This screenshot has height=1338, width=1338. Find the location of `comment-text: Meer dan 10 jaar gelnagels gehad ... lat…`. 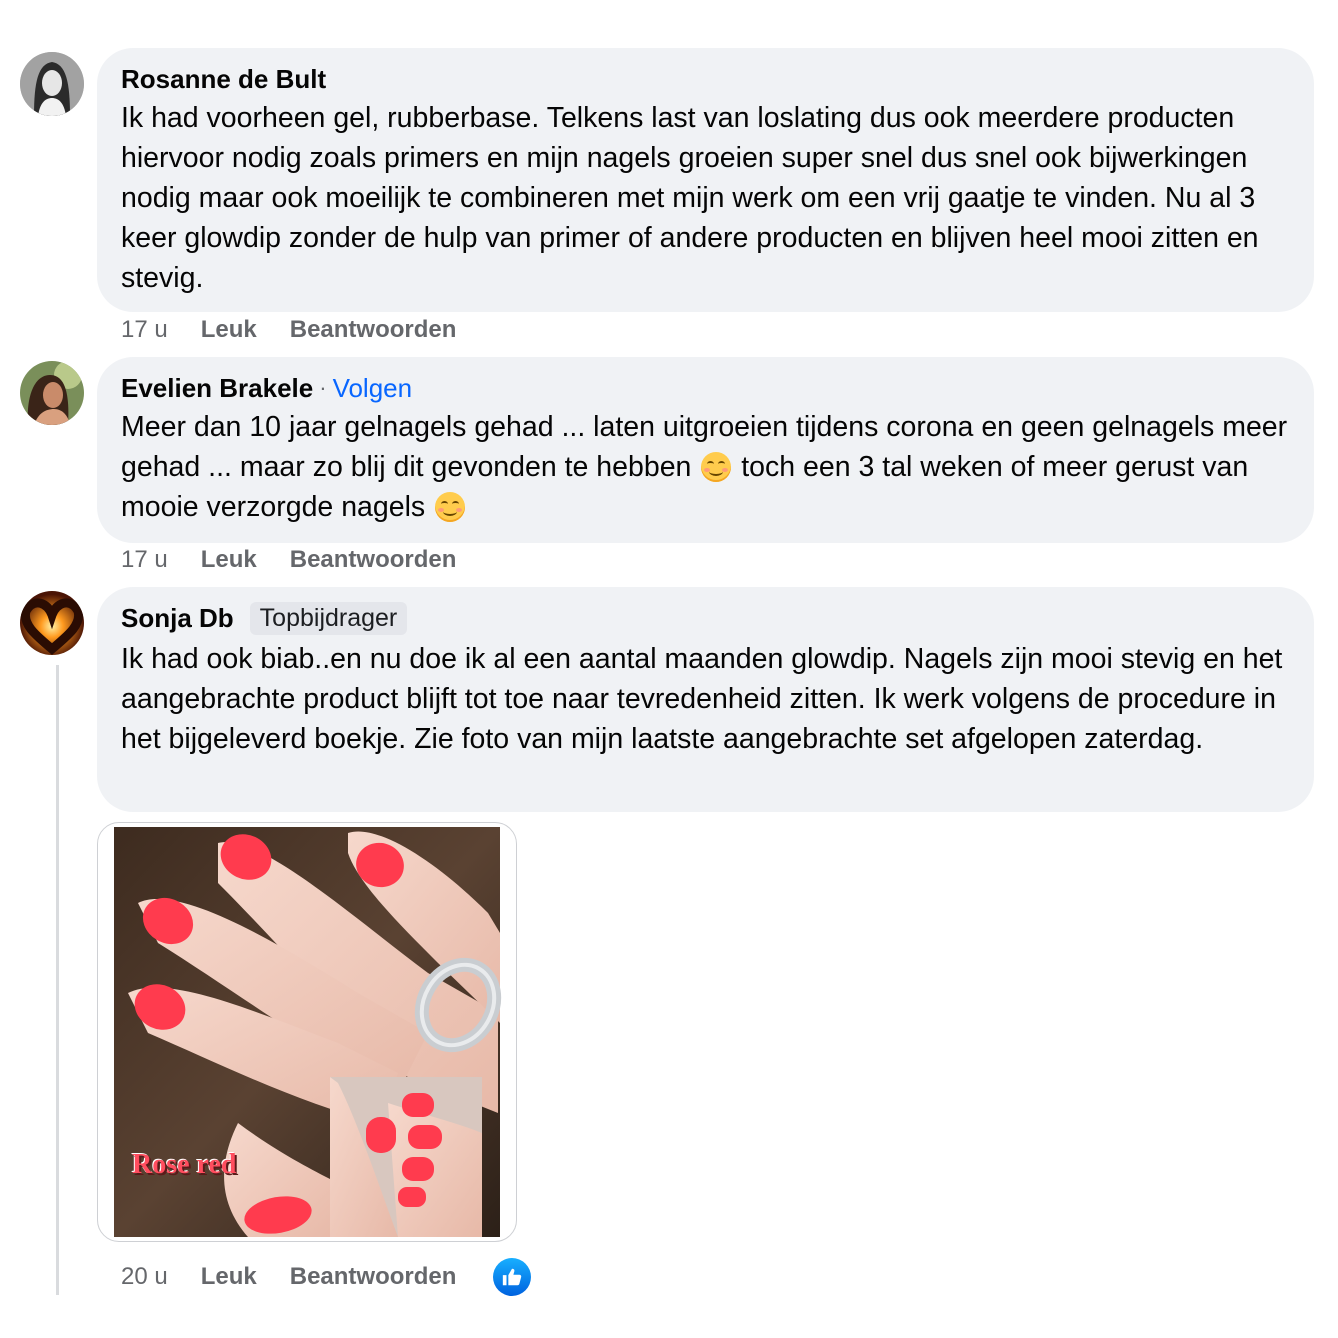

comment-text: Meer dan 10 jaar gelnagels gehad ... lat… is located at coordinates (705, 467).